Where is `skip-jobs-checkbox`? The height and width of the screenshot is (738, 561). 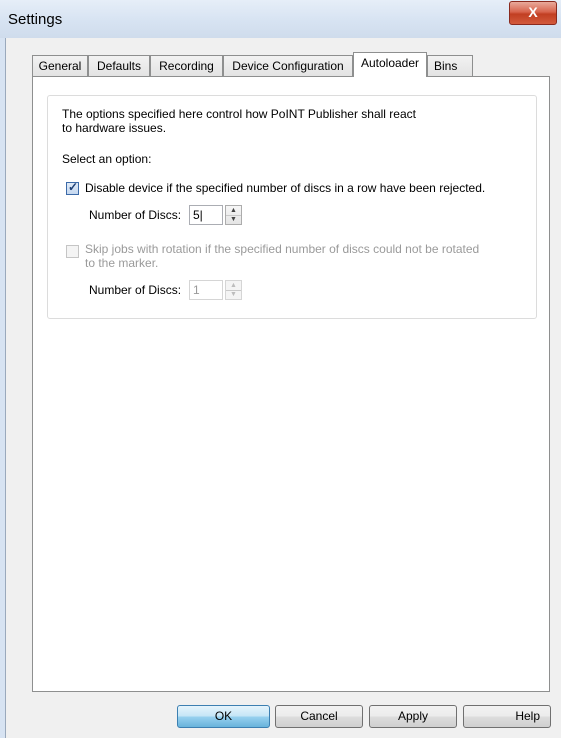 skip-jobs-checkbox is located at coordinates (72, 251).